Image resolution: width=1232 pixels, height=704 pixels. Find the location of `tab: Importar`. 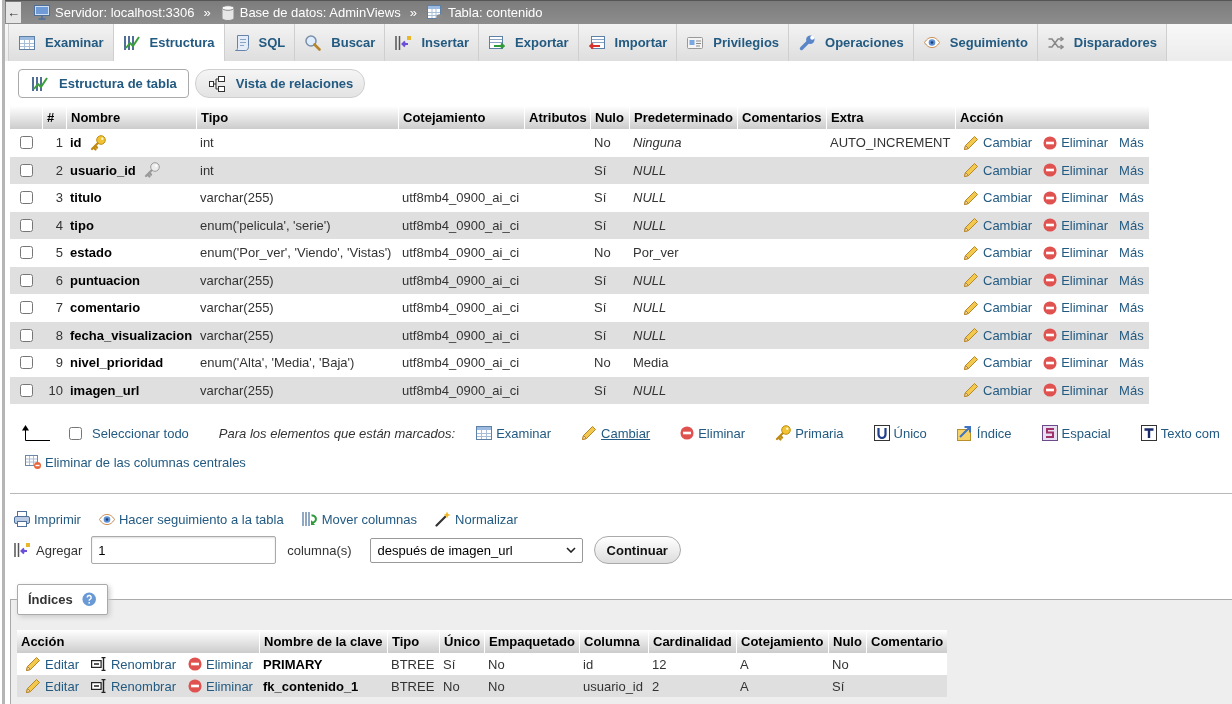

tab: Importar is located at coordinates (628, 42).